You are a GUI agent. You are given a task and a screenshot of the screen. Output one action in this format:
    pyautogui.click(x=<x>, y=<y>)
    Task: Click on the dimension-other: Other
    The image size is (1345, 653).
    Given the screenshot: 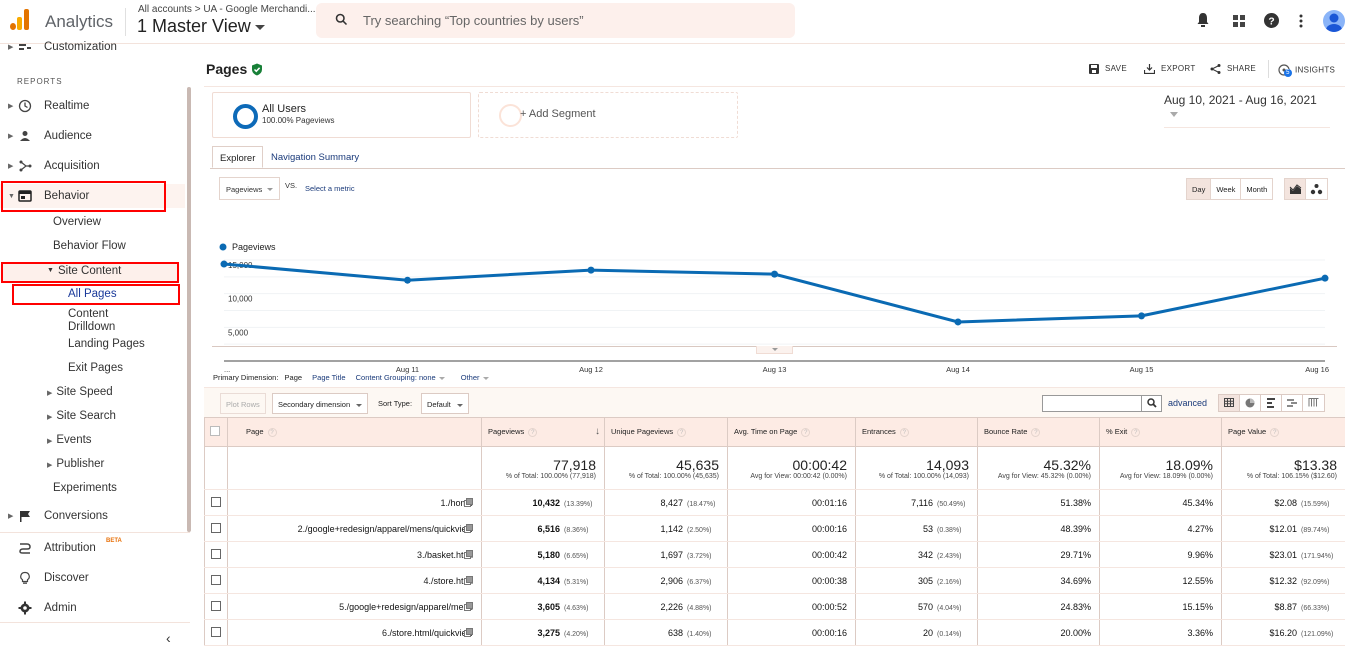 What is the action you would take?
    pyautogui.click(x=475, y=377)
    